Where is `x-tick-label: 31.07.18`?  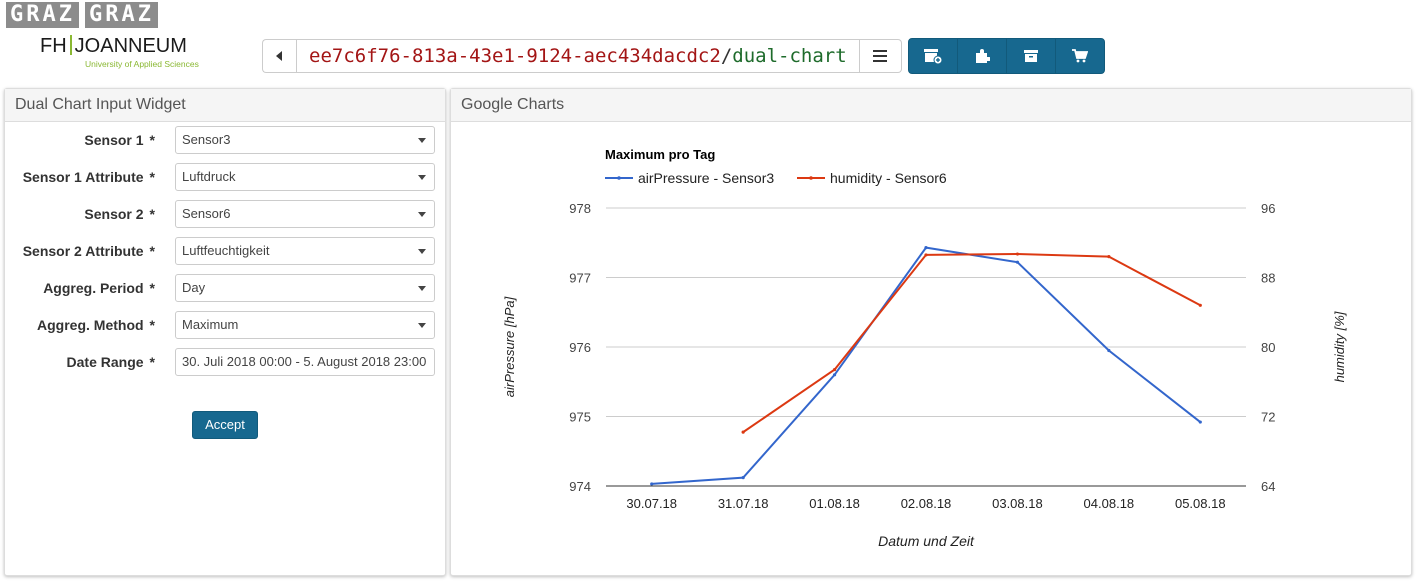 x-tick-label: 31.07.18 is located at coordinates (743, 503).